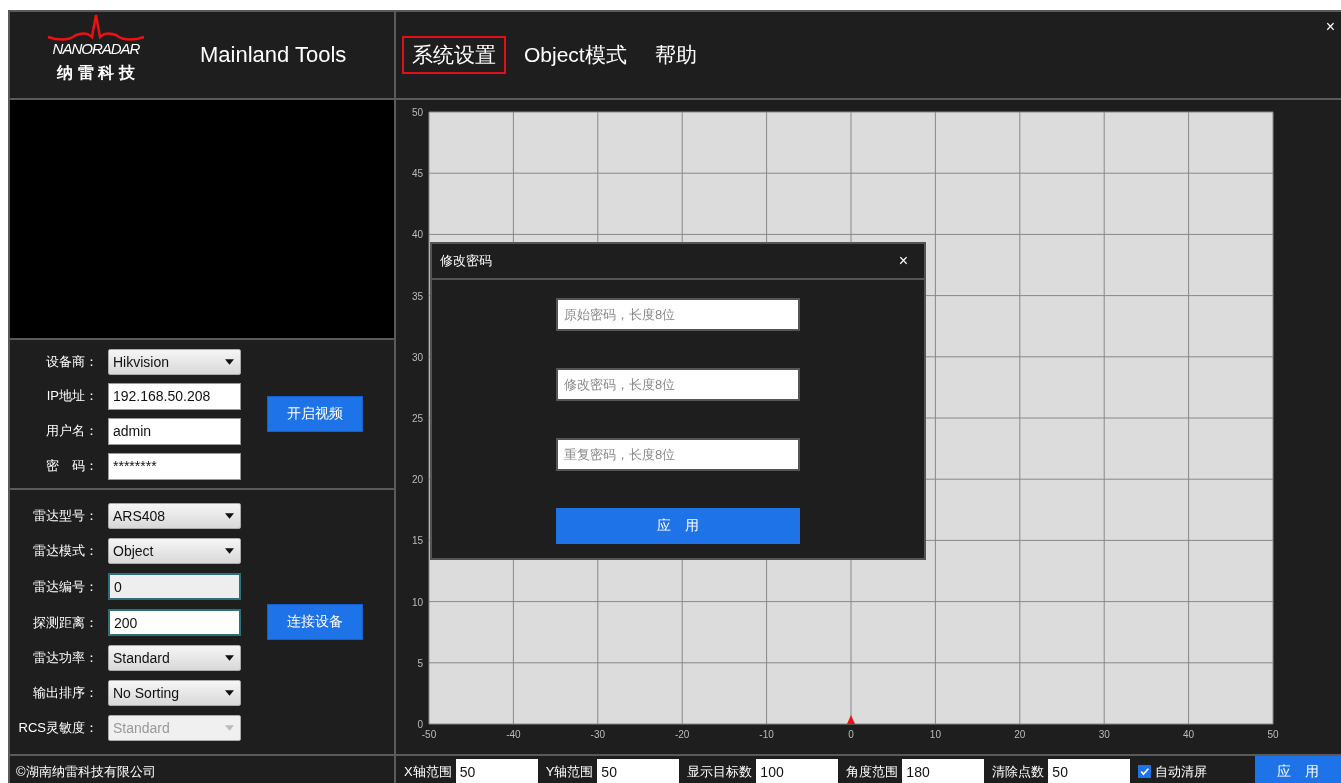 The height and width of the screenshot is (783, 1341). I want to click on axis-tick-label: 45, so click(417, 174).